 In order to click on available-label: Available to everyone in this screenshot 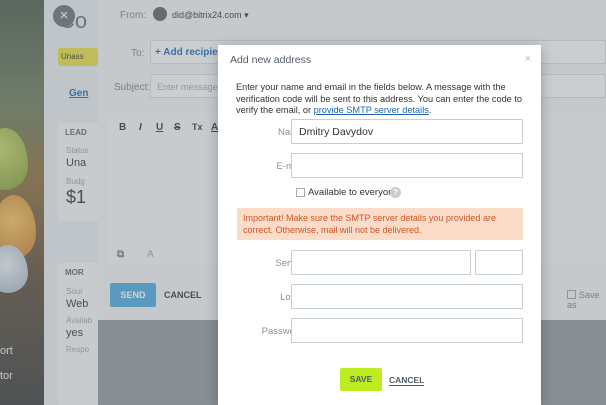, I will do `click(353, 192)`.